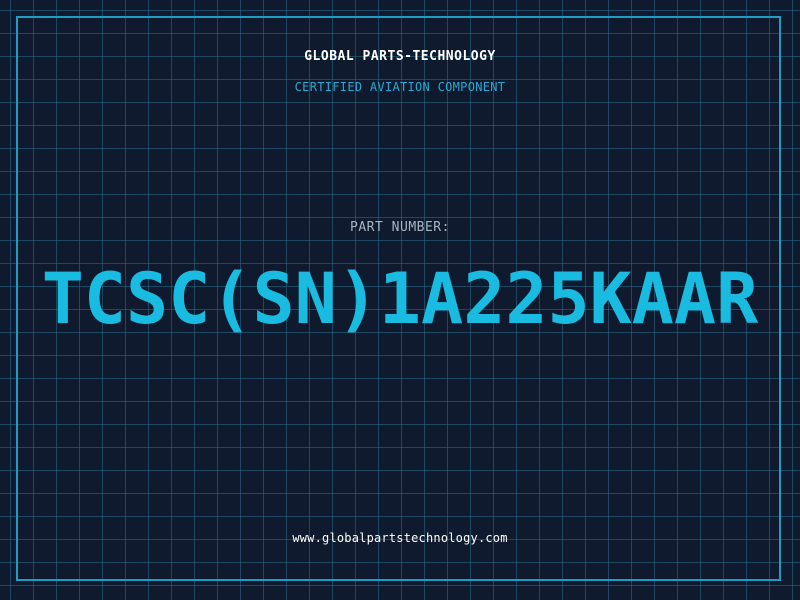 Image resolution: width=800 pixels, height=600 pixels. What do you see at coordinates (400, 538) in the screenshot?
I see `website-url: www.globalpartstechnology.com` at bounding box center [400, 538].